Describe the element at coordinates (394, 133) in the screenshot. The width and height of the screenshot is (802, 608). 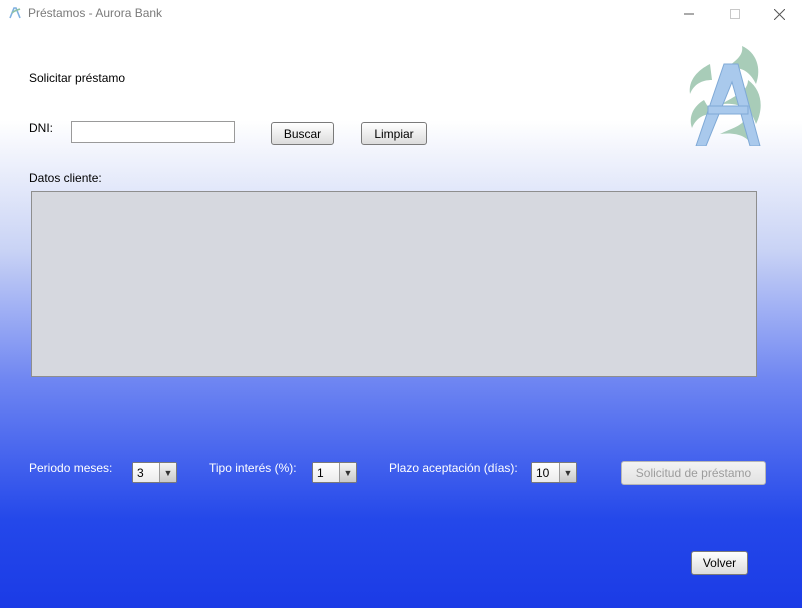
I see `clear-button: Limpiar` at that location.